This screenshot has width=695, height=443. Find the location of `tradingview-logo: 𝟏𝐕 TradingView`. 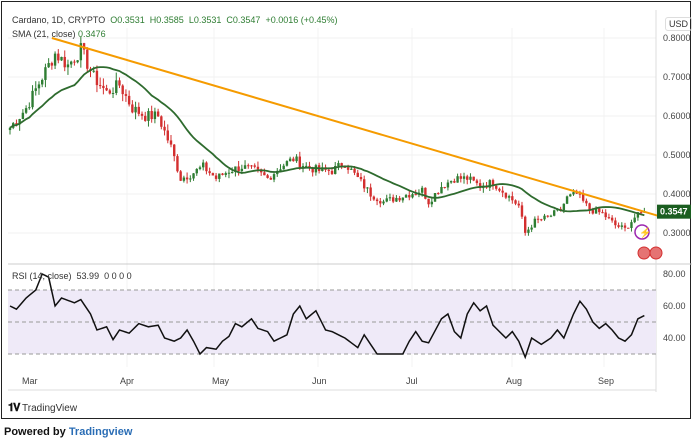

tradingview-logo: 𝟏𝐕 TradingView is located at coordinates (42, 408).